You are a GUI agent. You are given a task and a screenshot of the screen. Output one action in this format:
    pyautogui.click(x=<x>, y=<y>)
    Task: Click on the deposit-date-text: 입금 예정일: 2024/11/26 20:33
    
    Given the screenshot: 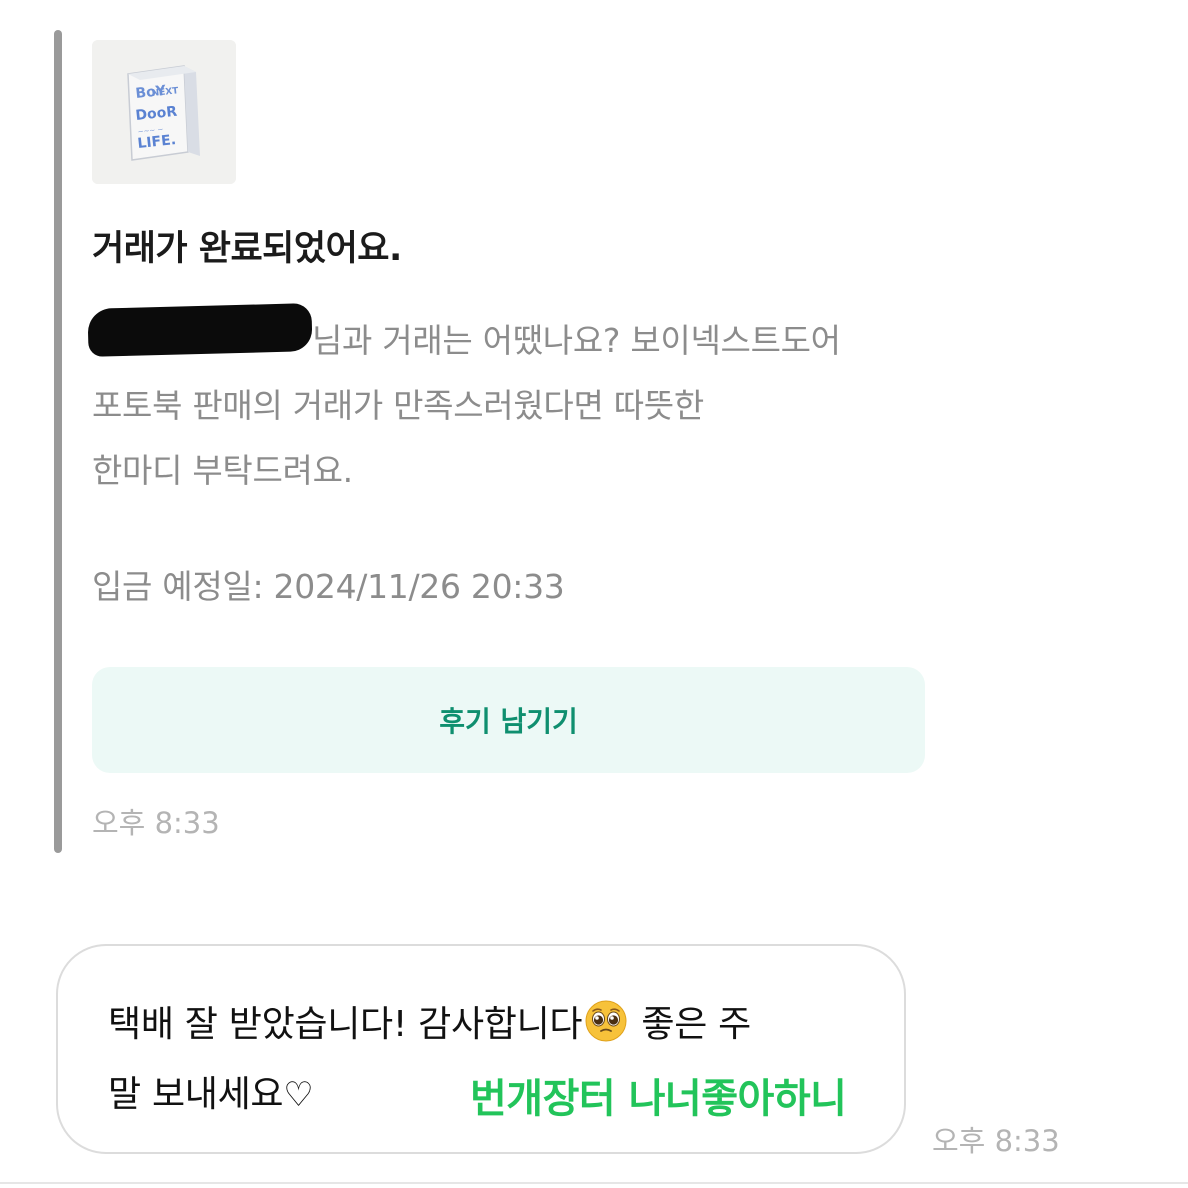 What is the action you would take?
    pyautogui.click(x=328, y=586)
    